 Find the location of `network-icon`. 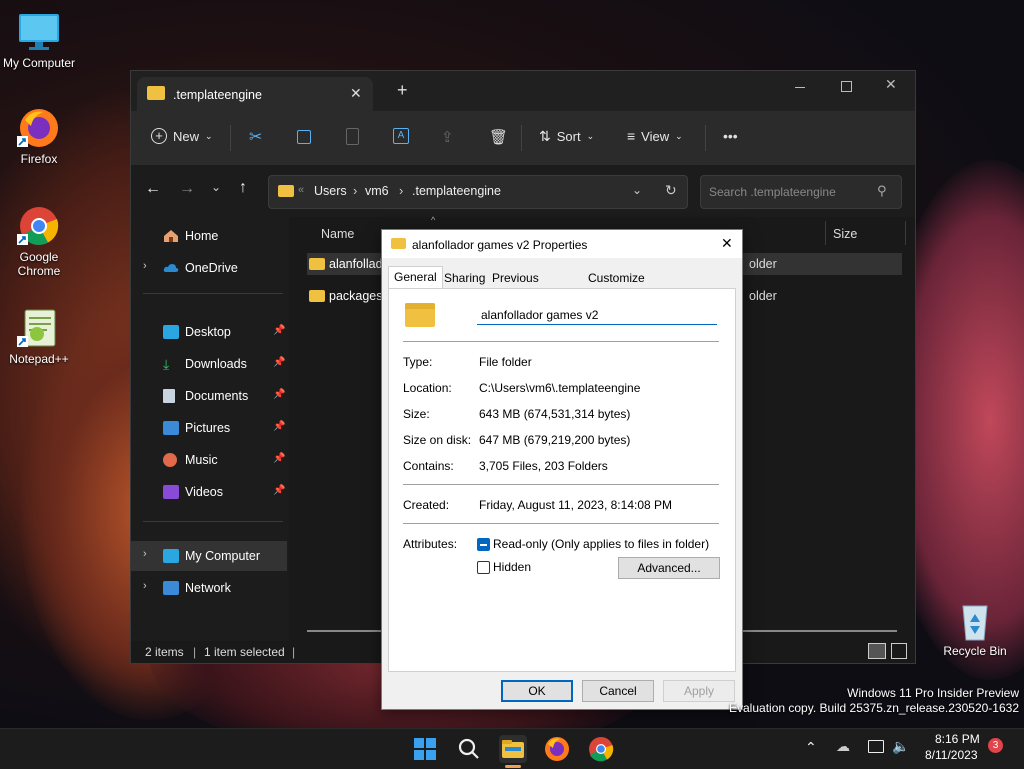

network-icon is located at coordinates (876, 746).